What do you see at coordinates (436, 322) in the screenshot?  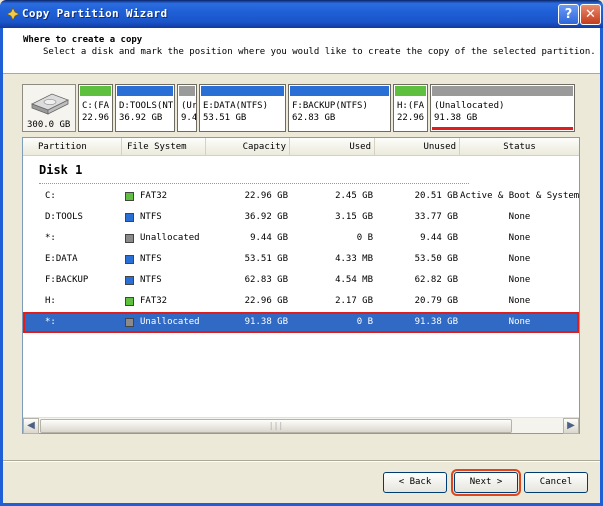 I see `cell-unused: 91.38 GB` at bounding box center [436, 322].